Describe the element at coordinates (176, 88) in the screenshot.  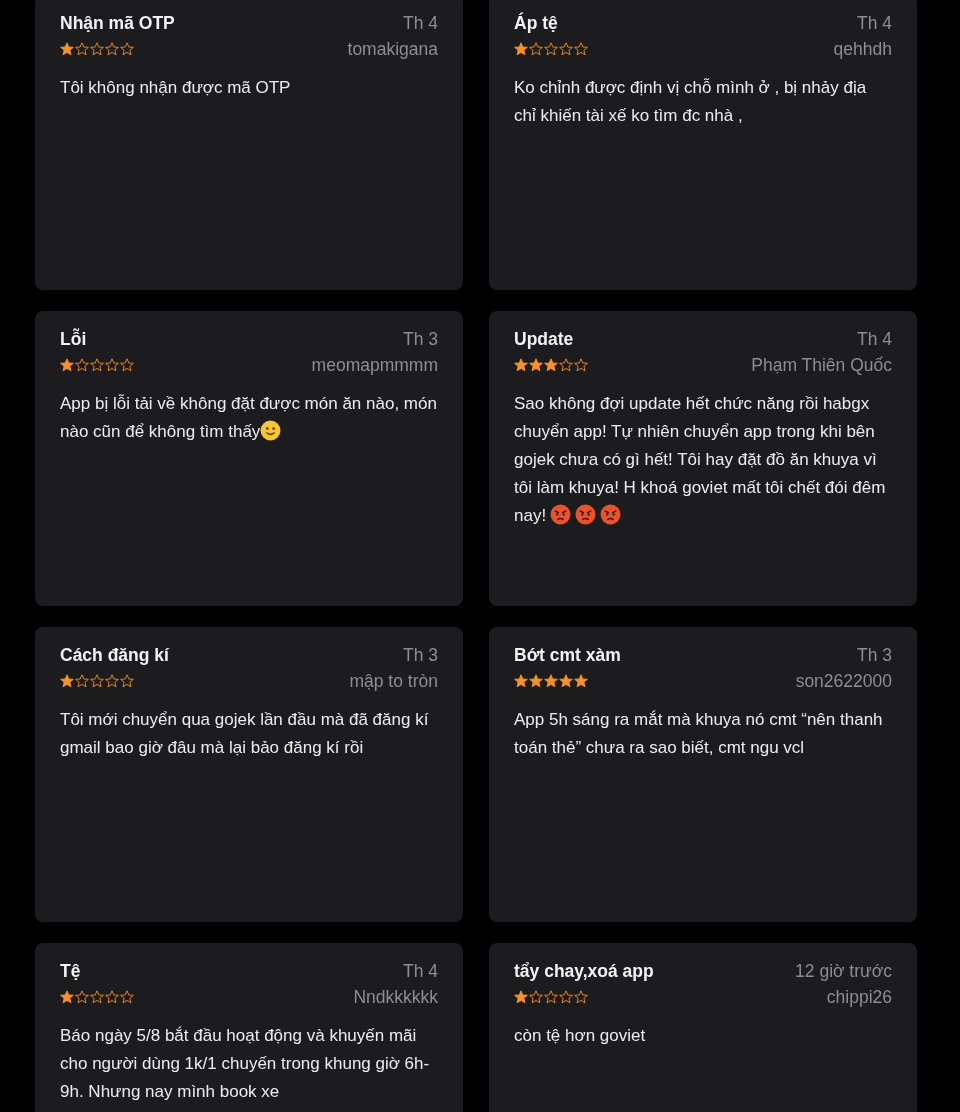
I see `review-text: Tôi không nhận được mã OTP` at that location.